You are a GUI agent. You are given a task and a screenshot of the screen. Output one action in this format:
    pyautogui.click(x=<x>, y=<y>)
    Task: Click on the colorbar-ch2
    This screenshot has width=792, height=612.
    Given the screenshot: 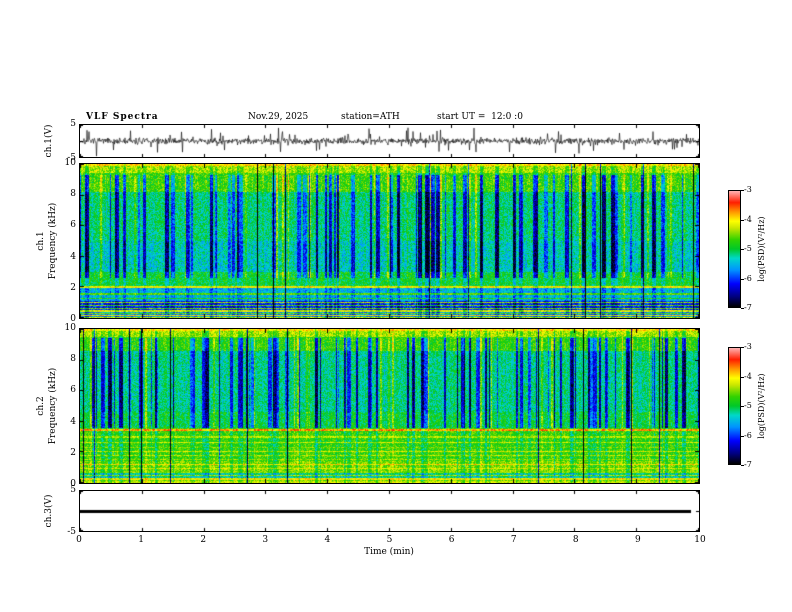 What is the action you would take?
    pyautogui.click(x=734, y=406)
    